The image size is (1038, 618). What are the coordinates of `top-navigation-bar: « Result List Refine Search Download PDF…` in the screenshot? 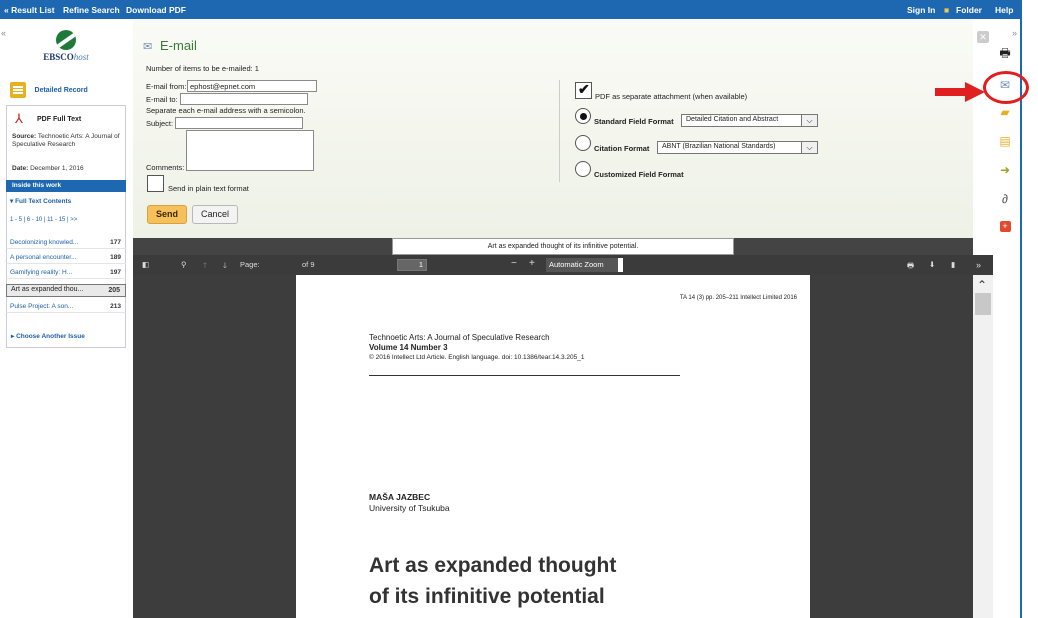 It's located at (510, 9).